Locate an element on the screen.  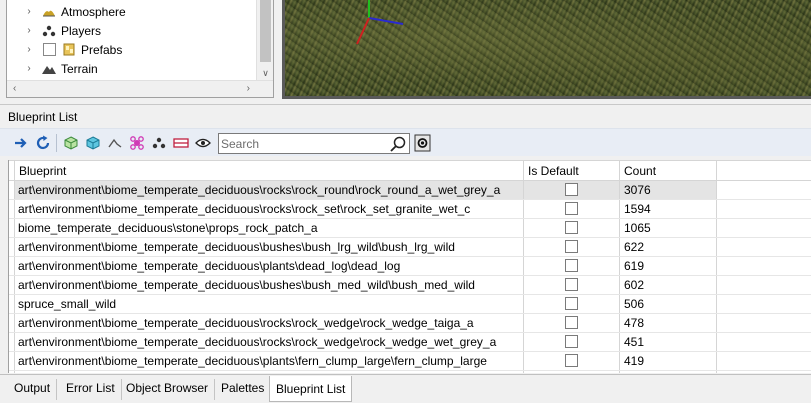
add-arrow-button is located at coordinates (21, 143).